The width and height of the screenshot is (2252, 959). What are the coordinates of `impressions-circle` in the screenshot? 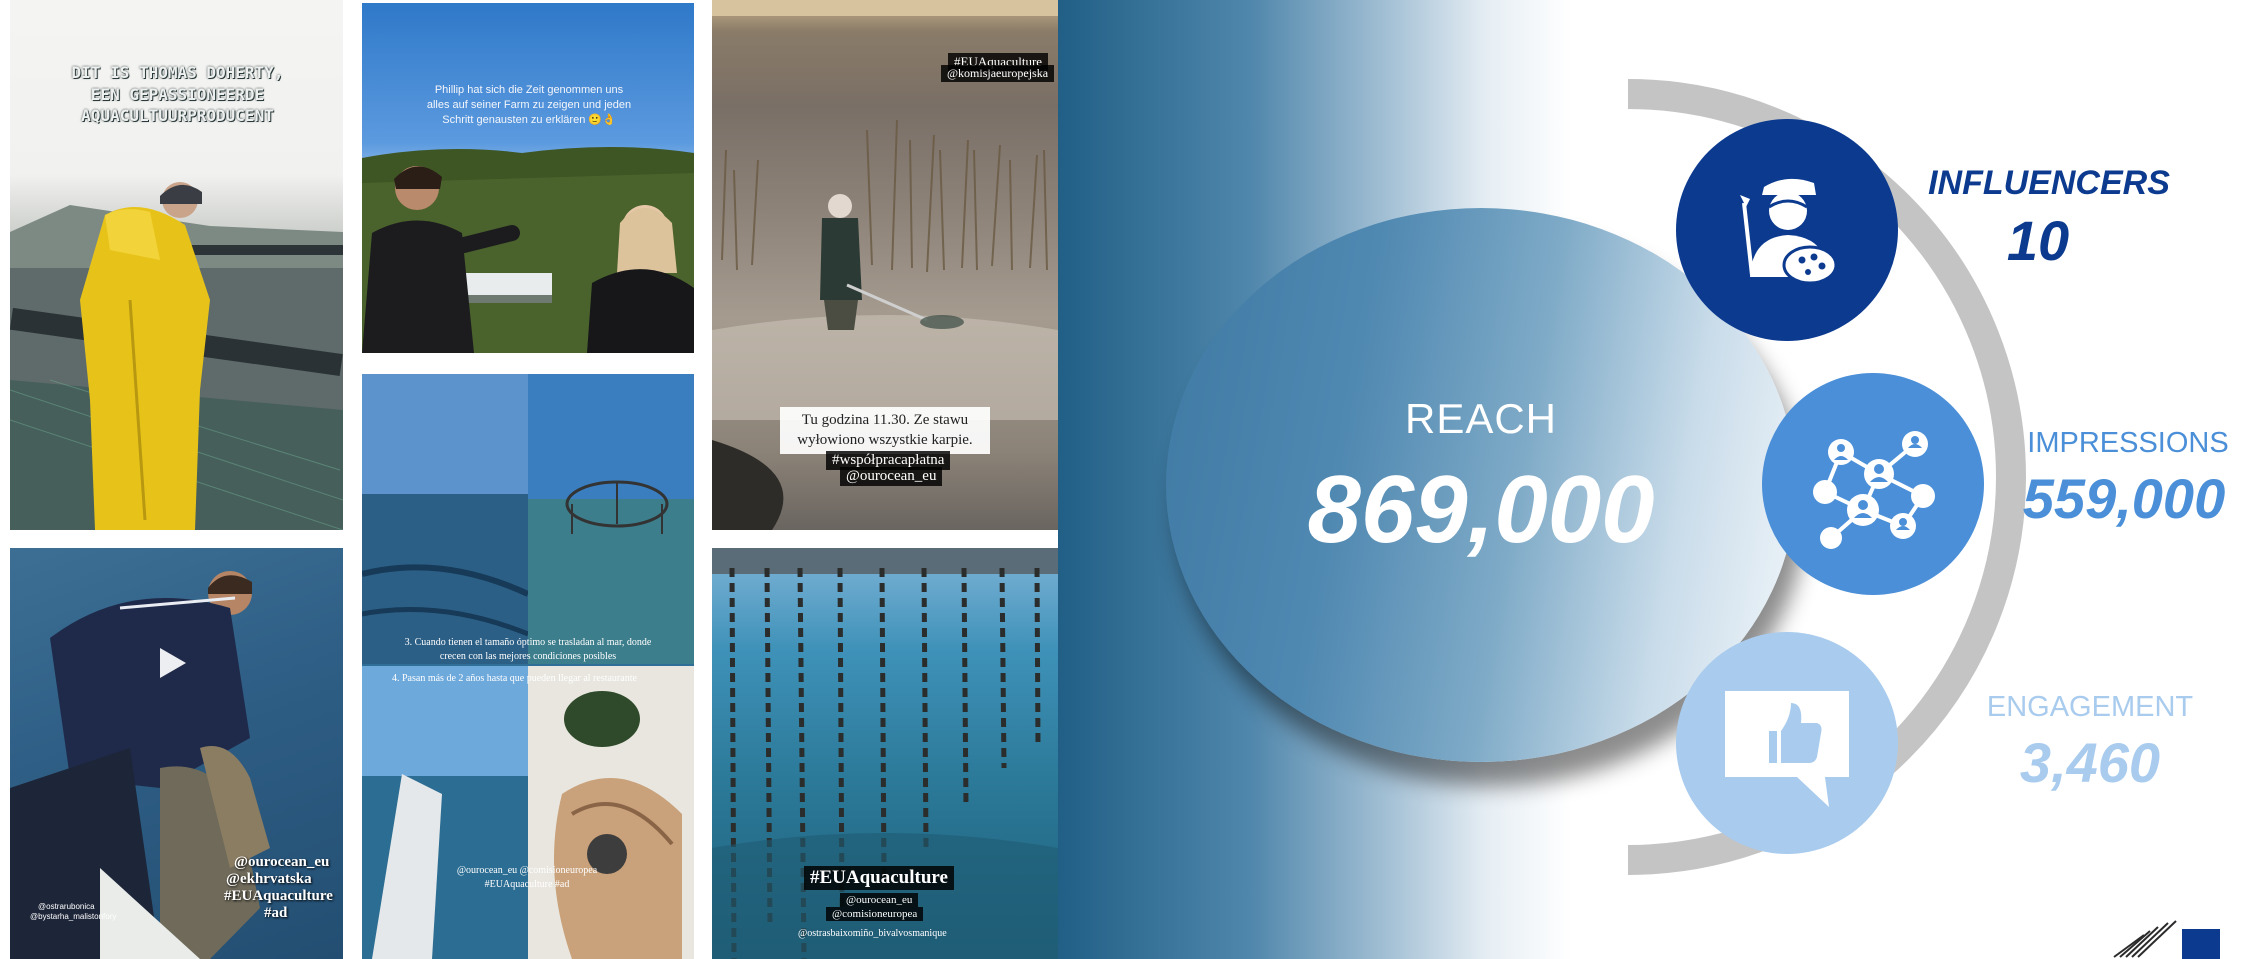 It's located at (1873, 484).